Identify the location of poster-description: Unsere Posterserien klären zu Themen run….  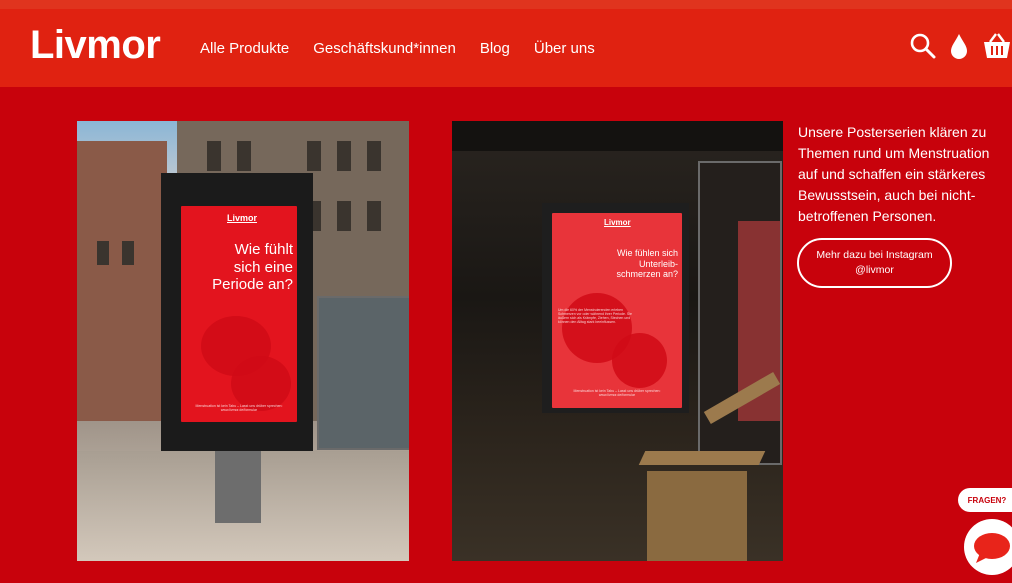
(894, 174).